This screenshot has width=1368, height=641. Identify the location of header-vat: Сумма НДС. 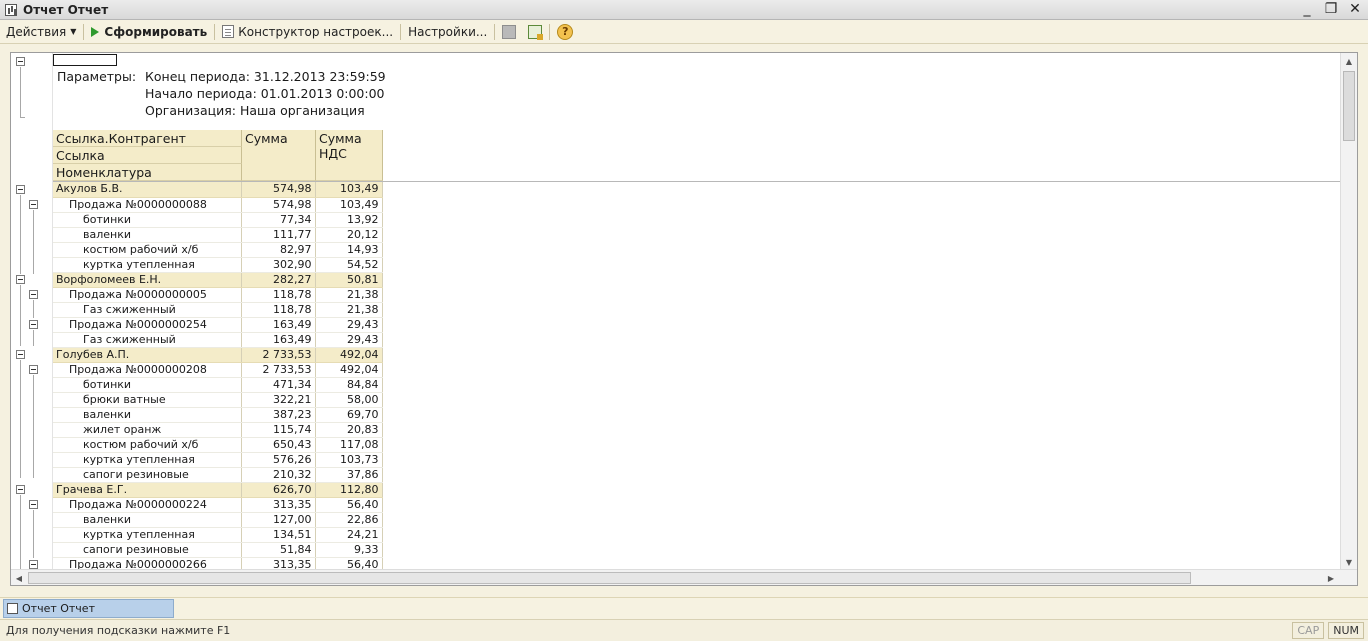
(349, 155).